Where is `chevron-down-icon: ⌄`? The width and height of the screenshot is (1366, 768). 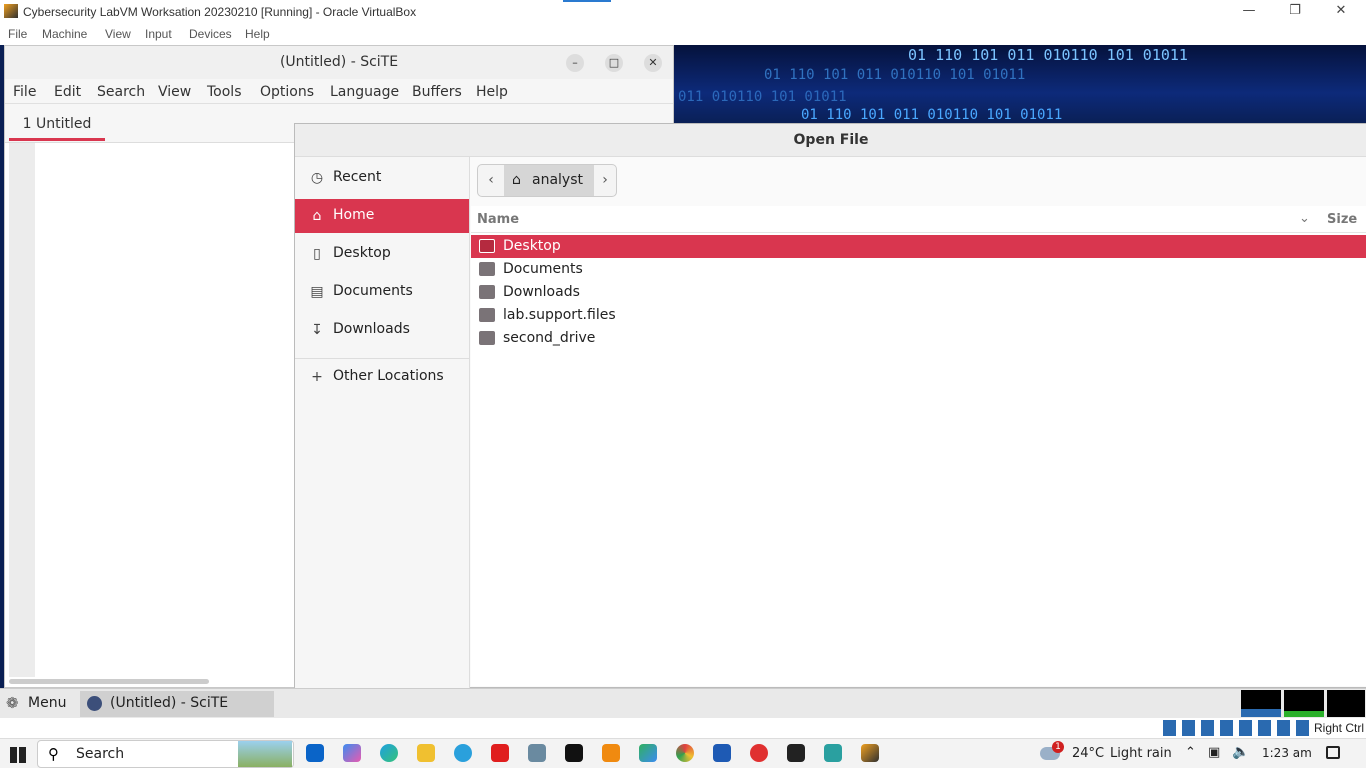
chevron-down-icon: ⌄ is located at coordinates (1304, 218).